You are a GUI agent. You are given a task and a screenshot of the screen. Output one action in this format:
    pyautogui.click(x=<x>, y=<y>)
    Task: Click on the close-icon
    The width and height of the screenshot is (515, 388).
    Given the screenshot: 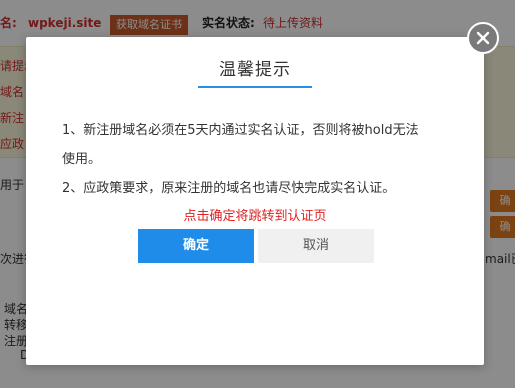 What is the action you would take?
    pyautogui.click(x=483, y=38)
    